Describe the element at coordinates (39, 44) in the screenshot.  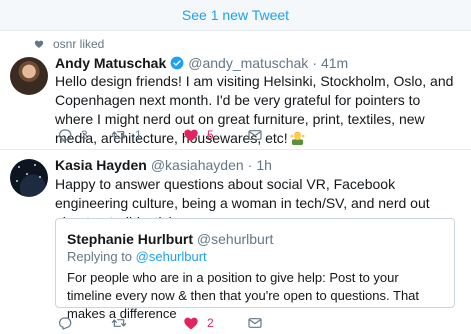
I see `heart-icon` at that location.